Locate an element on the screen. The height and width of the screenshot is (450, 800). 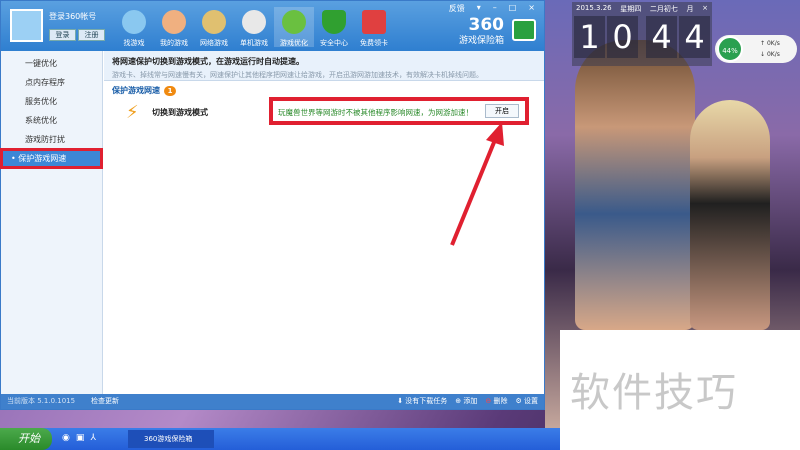
nav-security: 安全中心 is located at coordinates (334, 27).